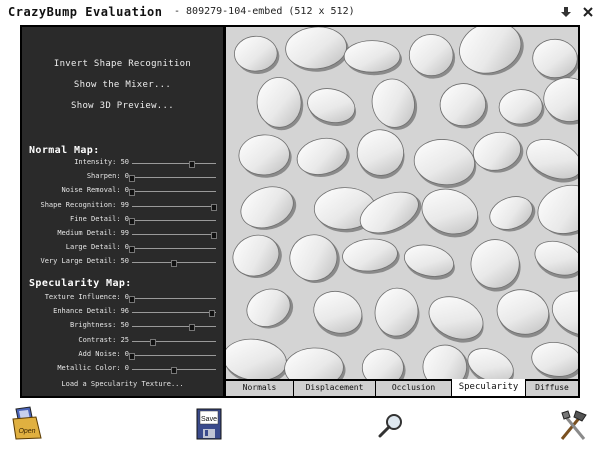 This screenshot has width=600, height=450. What do you see at coordinates (27, 423) in the screenshot?
I see `open-icon: Open` at bounding box center [27, 423].